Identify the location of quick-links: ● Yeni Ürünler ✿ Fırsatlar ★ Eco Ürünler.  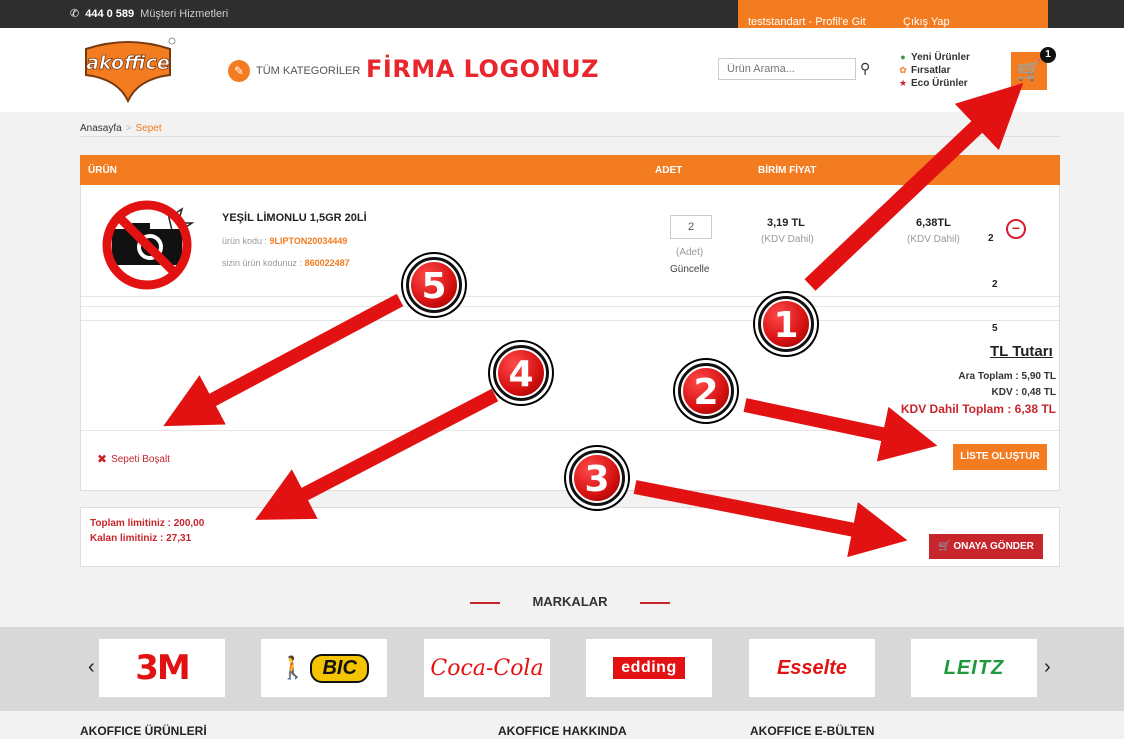
(934, 70).